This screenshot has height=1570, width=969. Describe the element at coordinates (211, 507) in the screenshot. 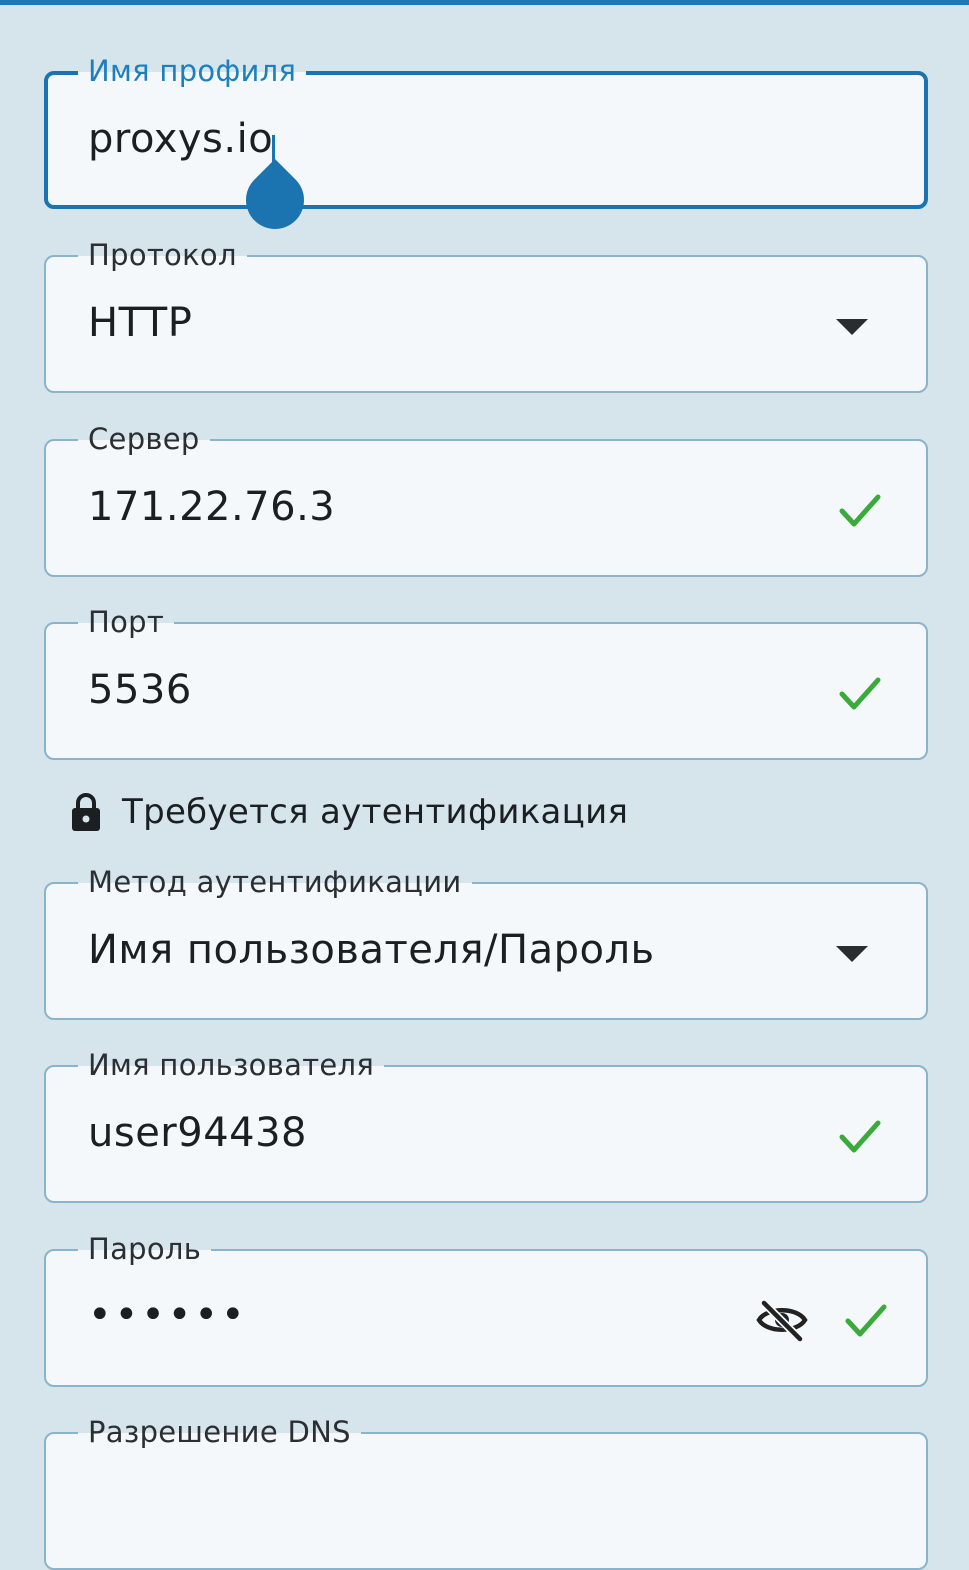

I see `server-input: 171.22.76.3` at that location.